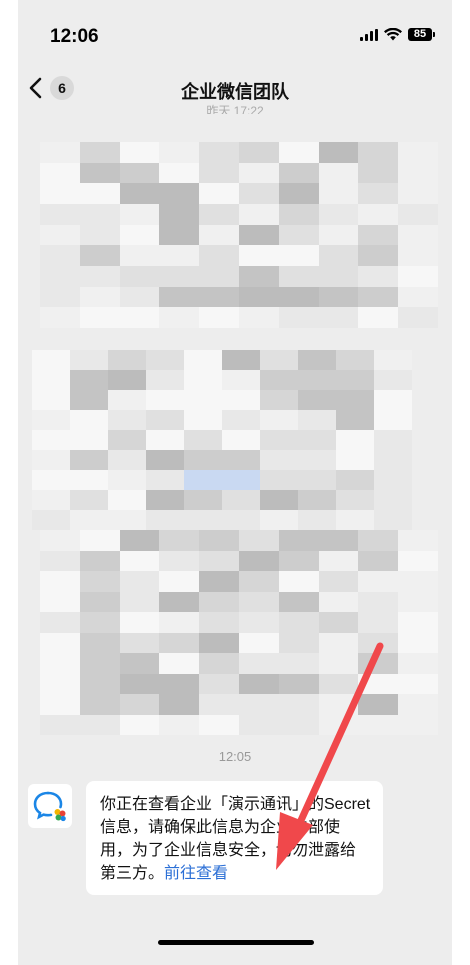  I want to click on sender-avatar, so click(50, 806).